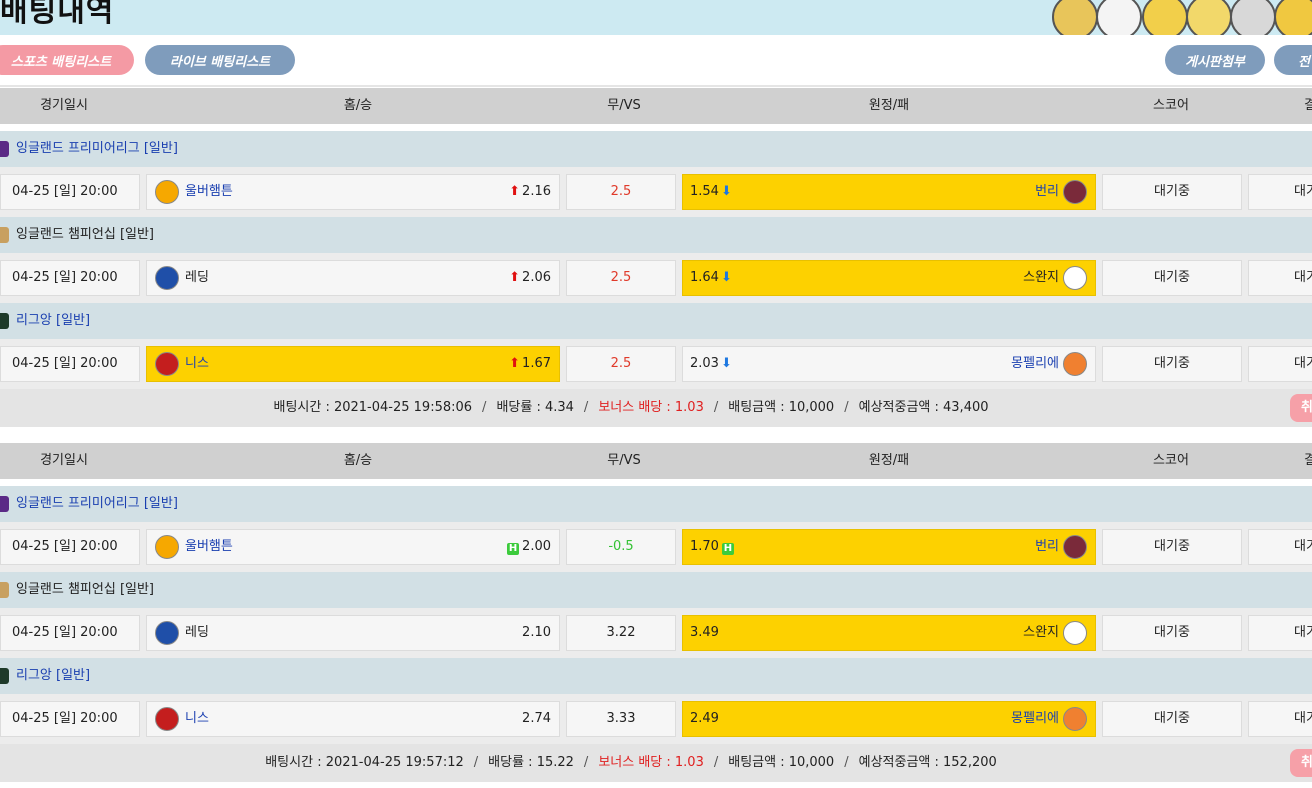 The height and width of the screenshot is (788, 1312). What do you see at coordinates (1215, 60) in the screenshot?
I see `board-attach-button: 게시판첨부` at bounding box center [1215, 60].